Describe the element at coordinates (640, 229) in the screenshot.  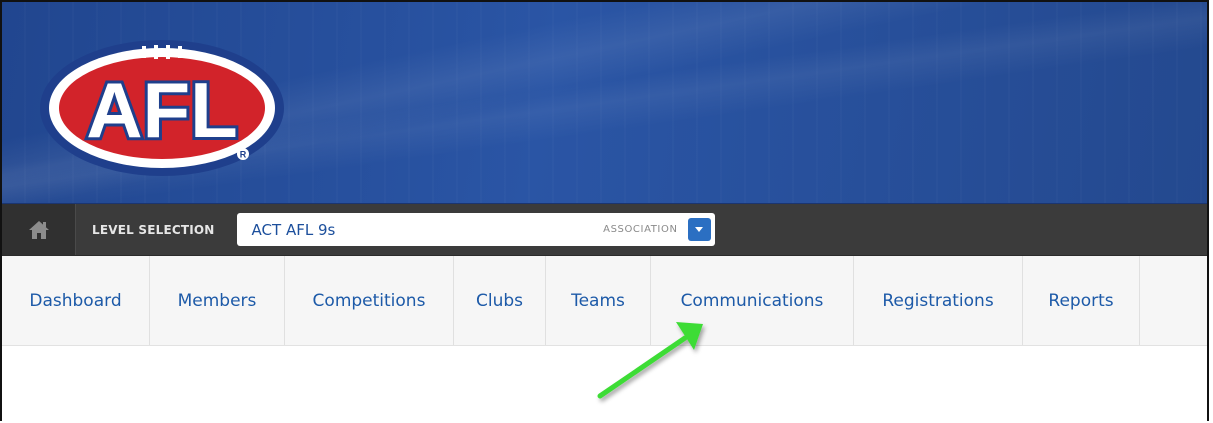
I see `level-type-label: ASSOCIATION` at that location.